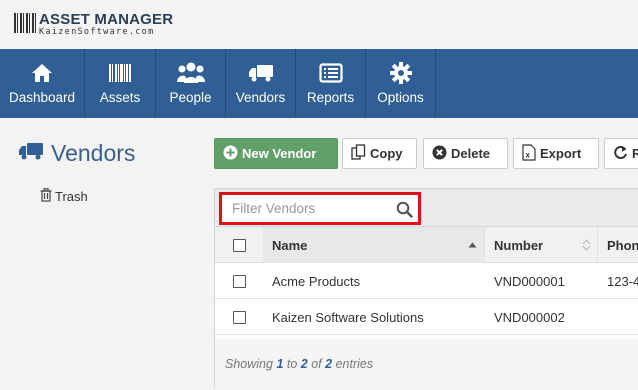 This screenshot has height=390, width=638. I want to click on barcode-logo-icon, so click(25, 23).